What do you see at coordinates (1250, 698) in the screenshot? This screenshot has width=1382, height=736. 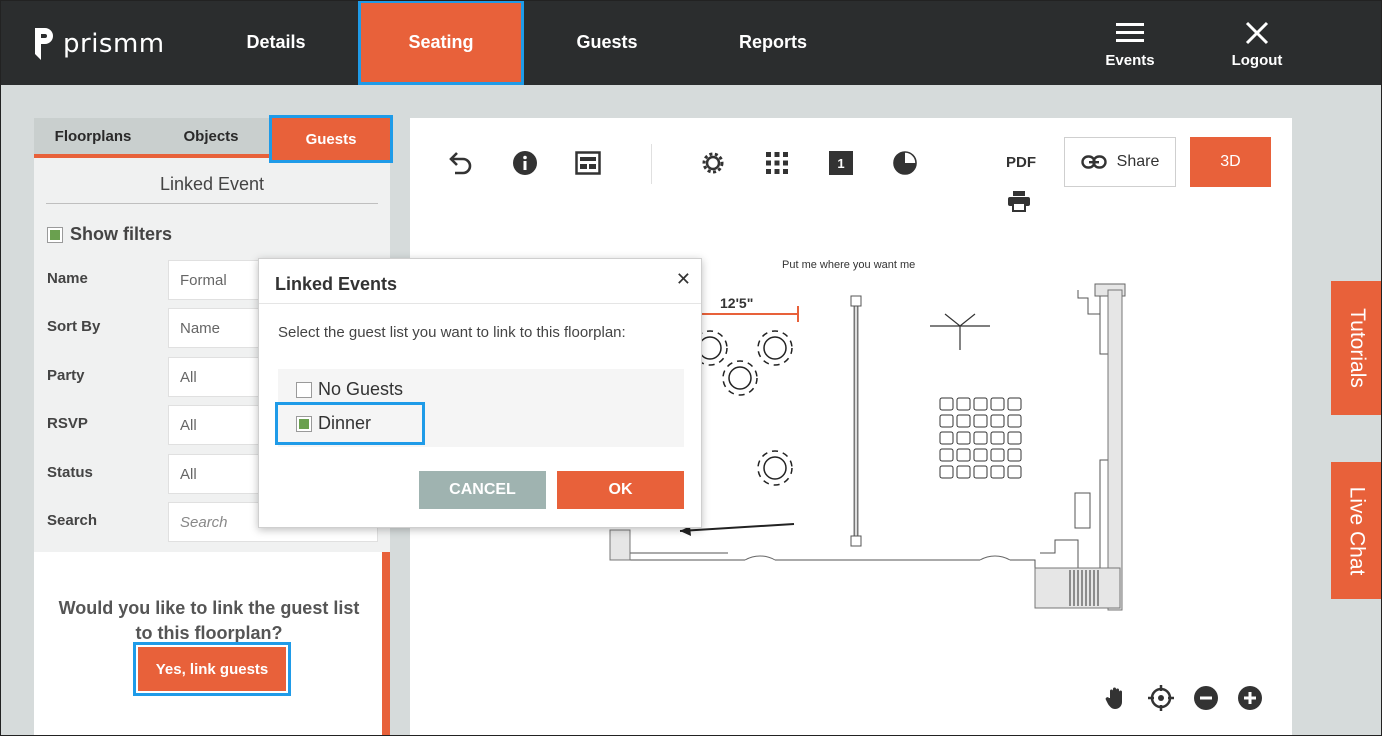 I see `zoom-in-icon` at bounding box center [1250, 698].